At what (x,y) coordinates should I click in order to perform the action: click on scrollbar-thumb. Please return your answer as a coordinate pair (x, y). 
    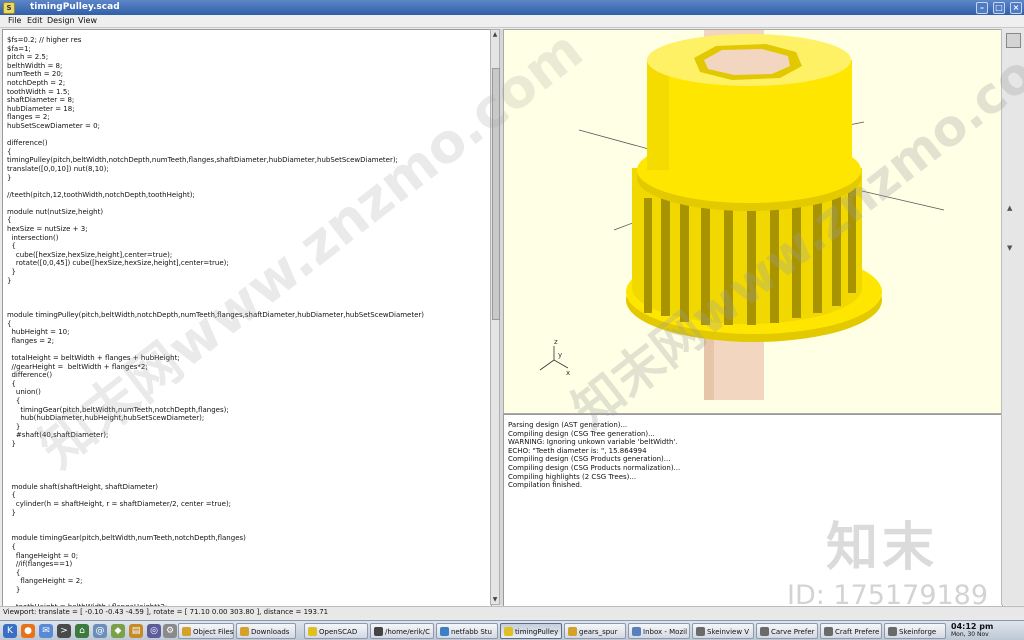
    Looking at the image, I should click on (496, 194).